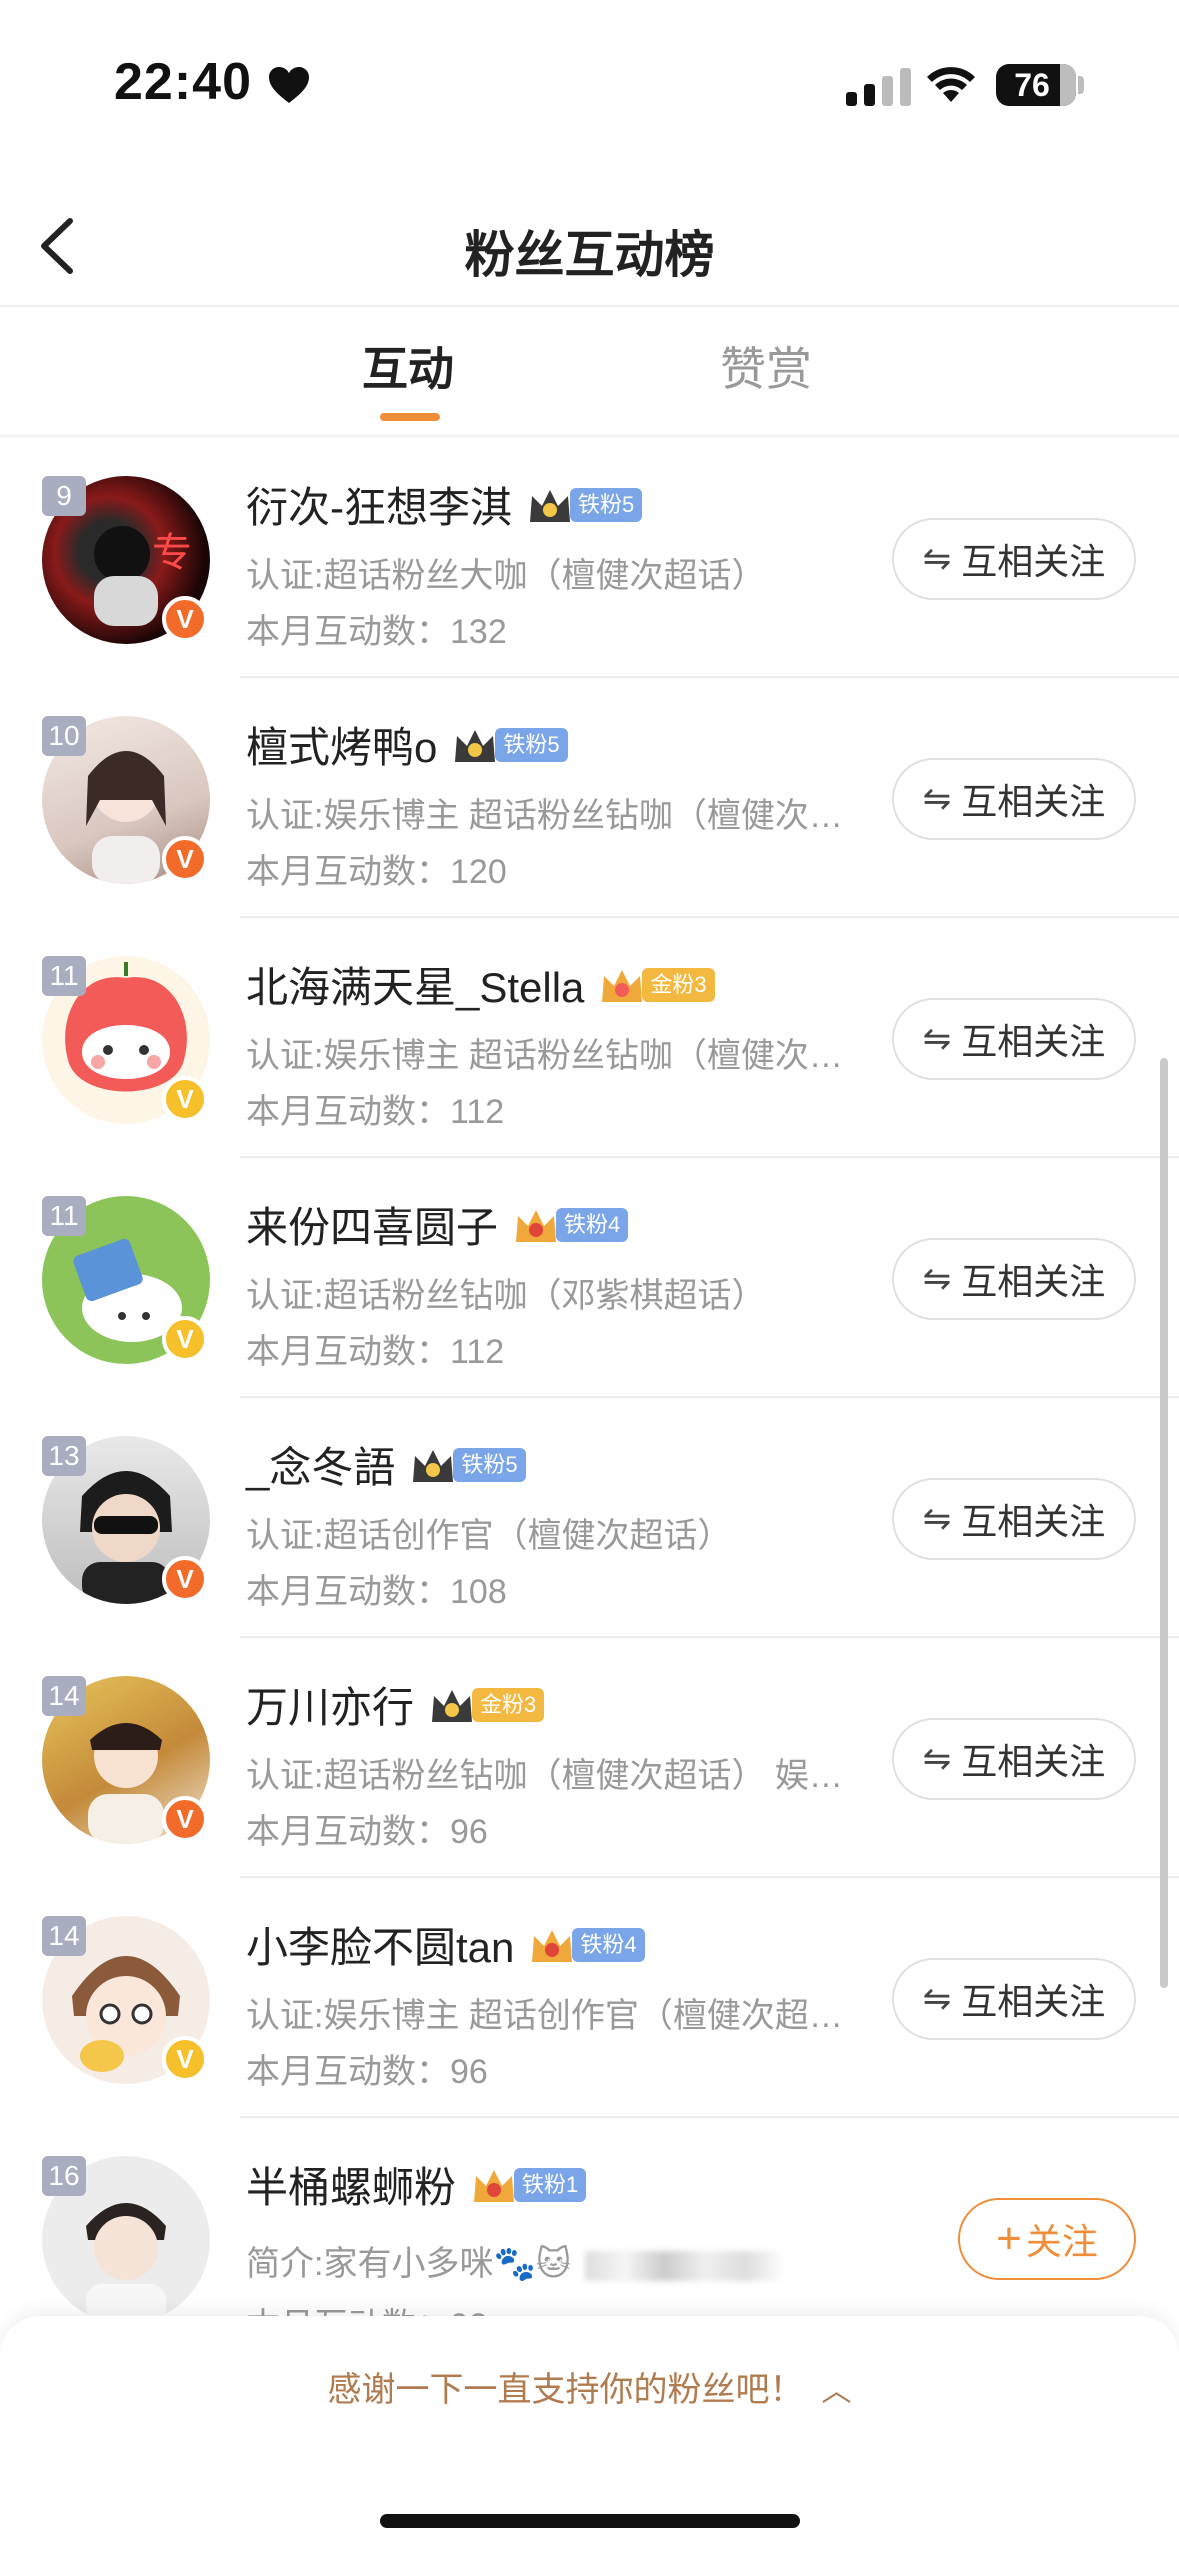 This screenshot has width=1179, height=2556. What do you see at coordinates (64, 2176) in the screenshot?
I see `rank-badge: 16` at bounding box center [64, 2176].